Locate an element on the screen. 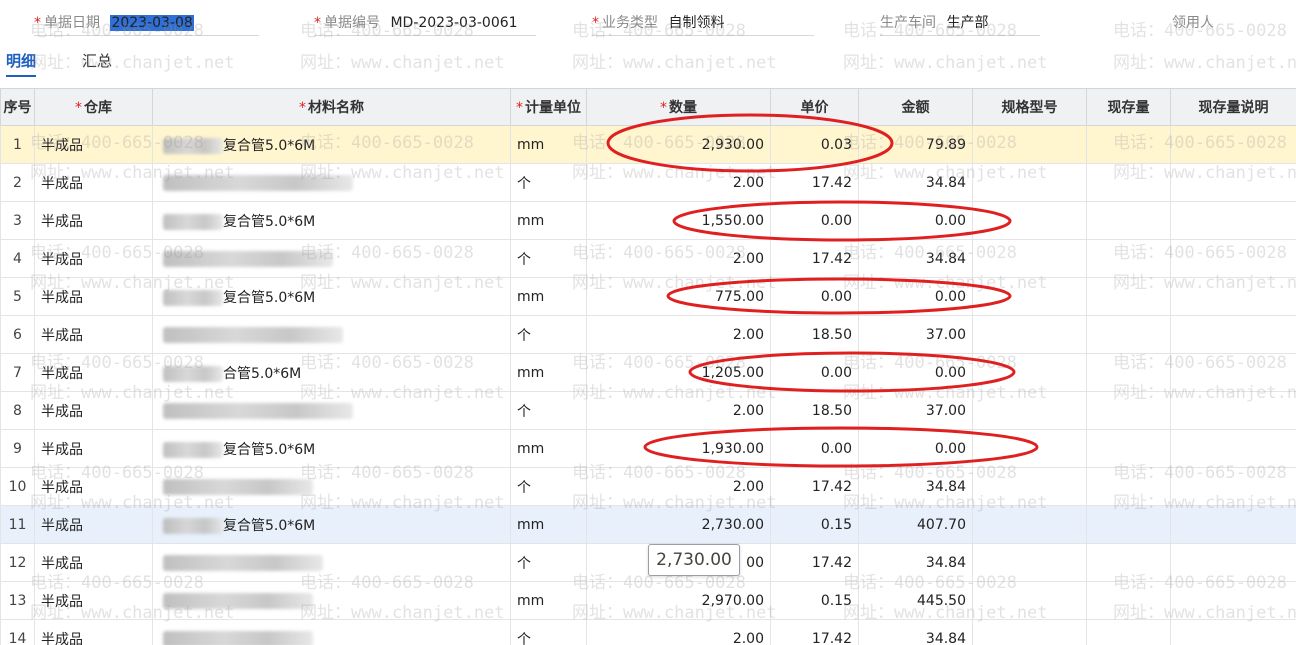 This screenshot has width=1296, height=645. table-row: 5 半成品 复合管5.0*6M mm 775.00 0.00 0.00 is located at coordinates (648, 296).